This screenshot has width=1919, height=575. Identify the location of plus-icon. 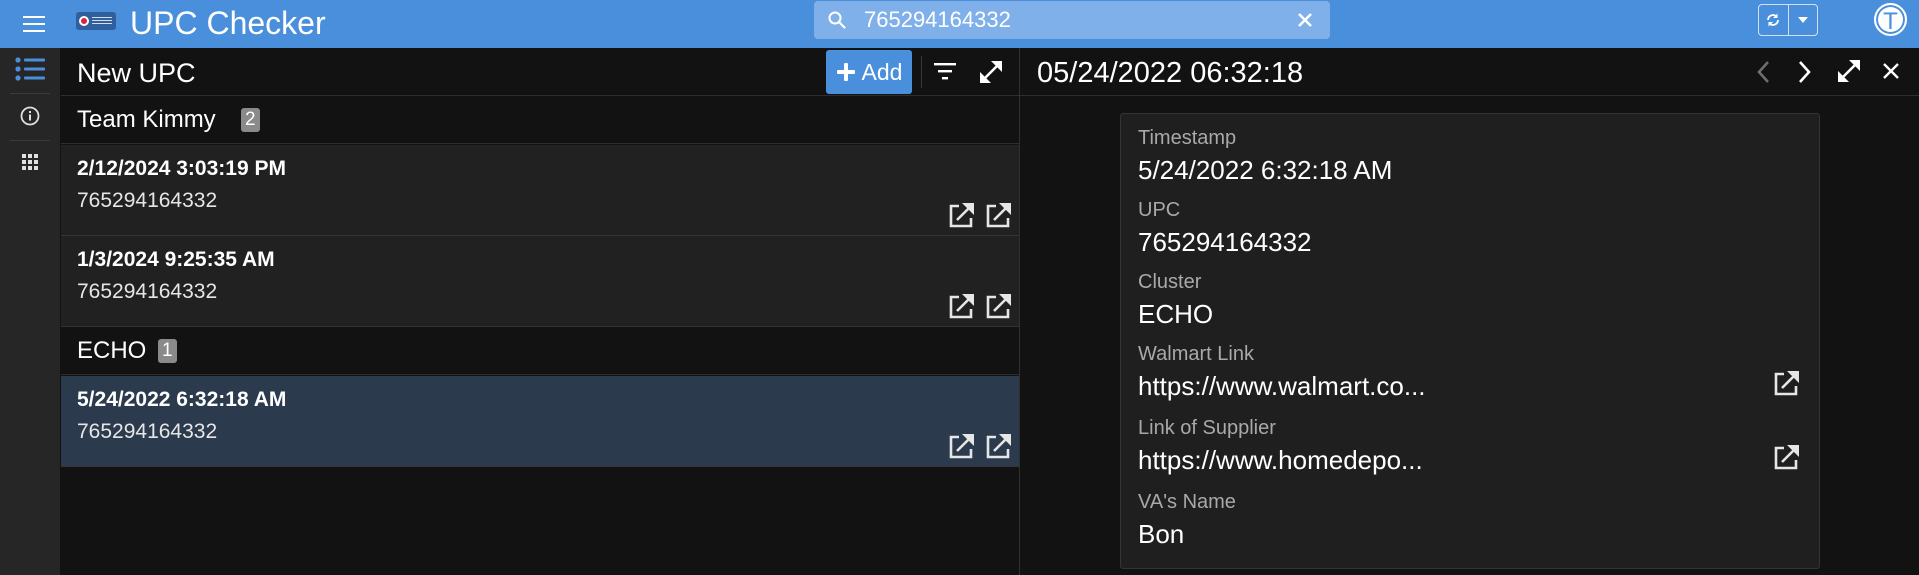
(846, 72).